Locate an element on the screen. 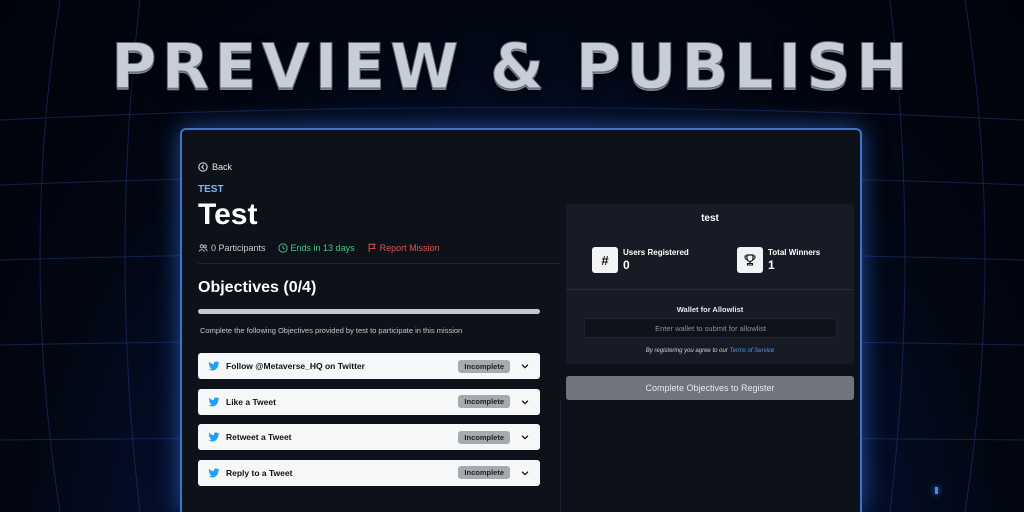 The width and height of the screenshot is (1024, 512). objective-label: Retweet a Tweet is located at coordinates (259, 437).